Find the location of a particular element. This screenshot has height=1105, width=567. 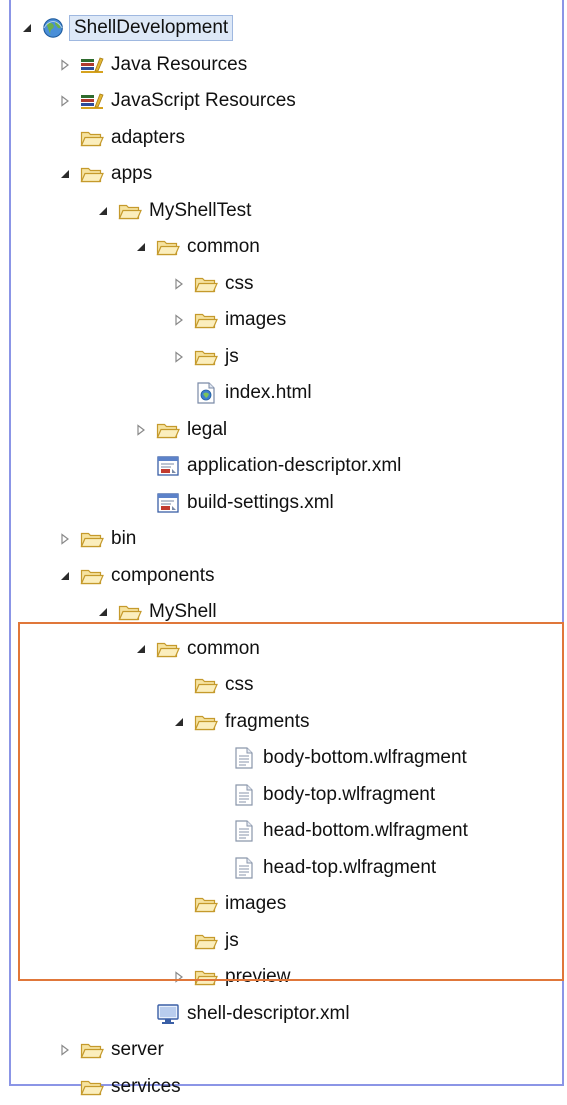

tree-item-label: bin is located at coordinates (123, 539).